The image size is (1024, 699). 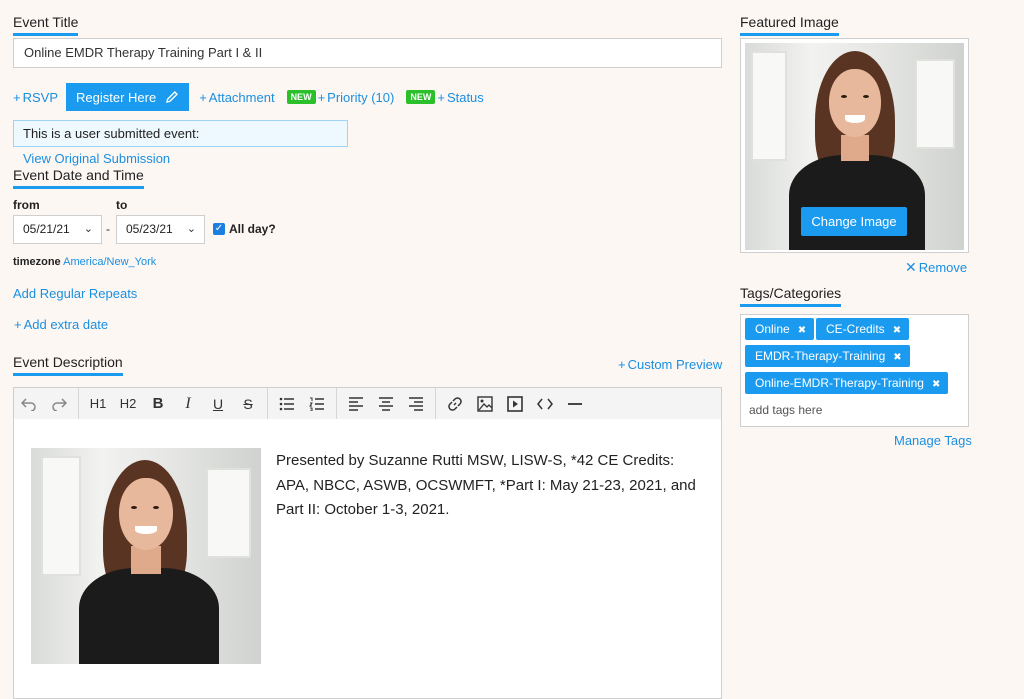 I want to click on register-here-button: Register Here, so click(x=128, y=97).